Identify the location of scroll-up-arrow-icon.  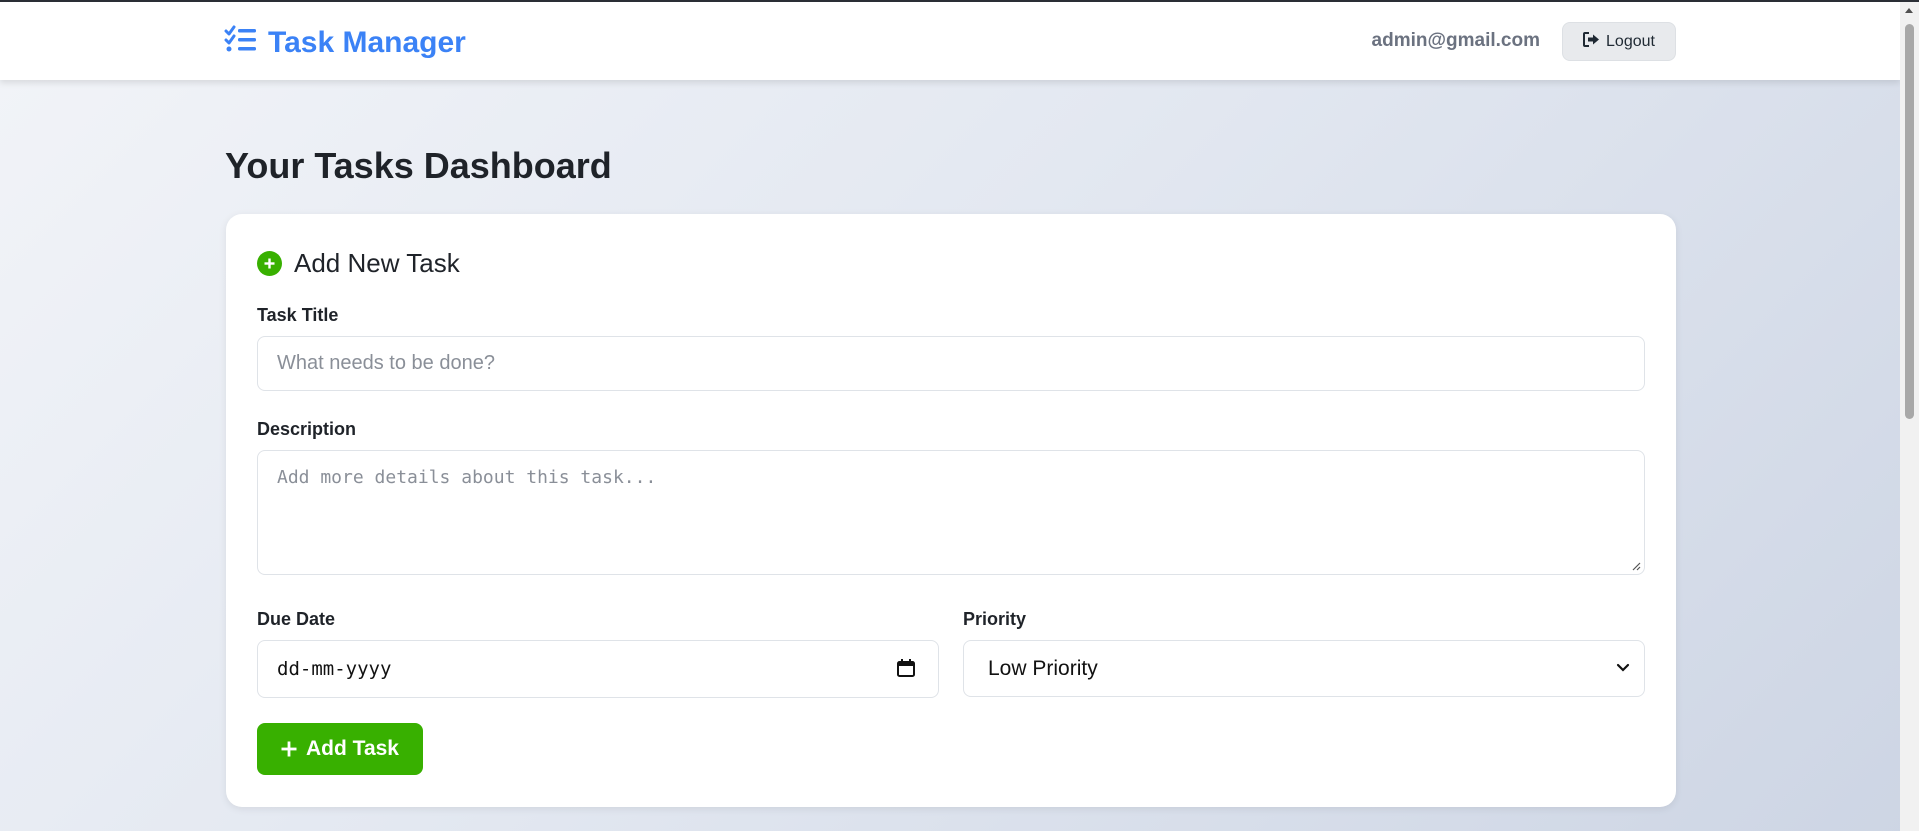
(1909, 10).